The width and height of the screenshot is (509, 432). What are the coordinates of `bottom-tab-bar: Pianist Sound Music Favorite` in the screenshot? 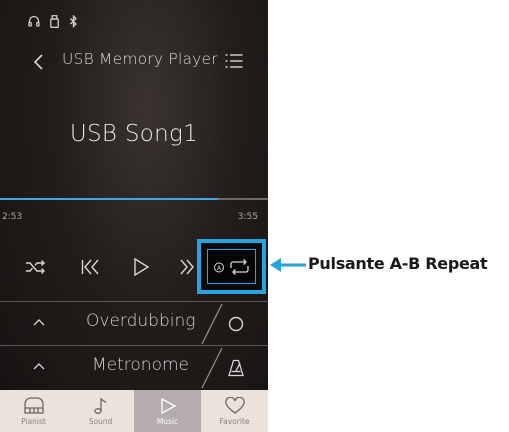 It's located at (134, 411).